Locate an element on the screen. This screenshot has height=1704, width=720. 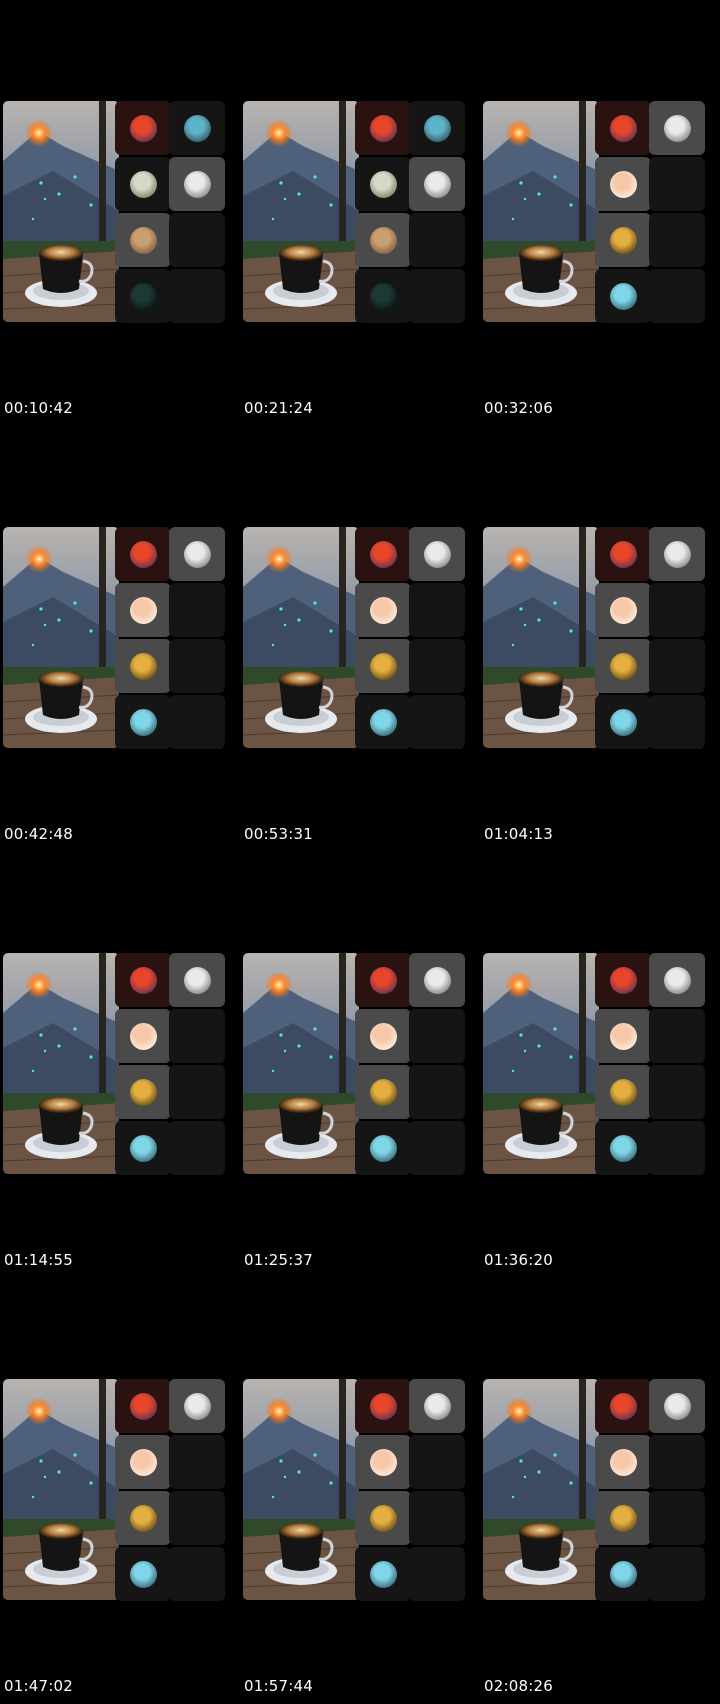
video-frame-cell: 01:47:02 is located at coordinates (120, 1491).